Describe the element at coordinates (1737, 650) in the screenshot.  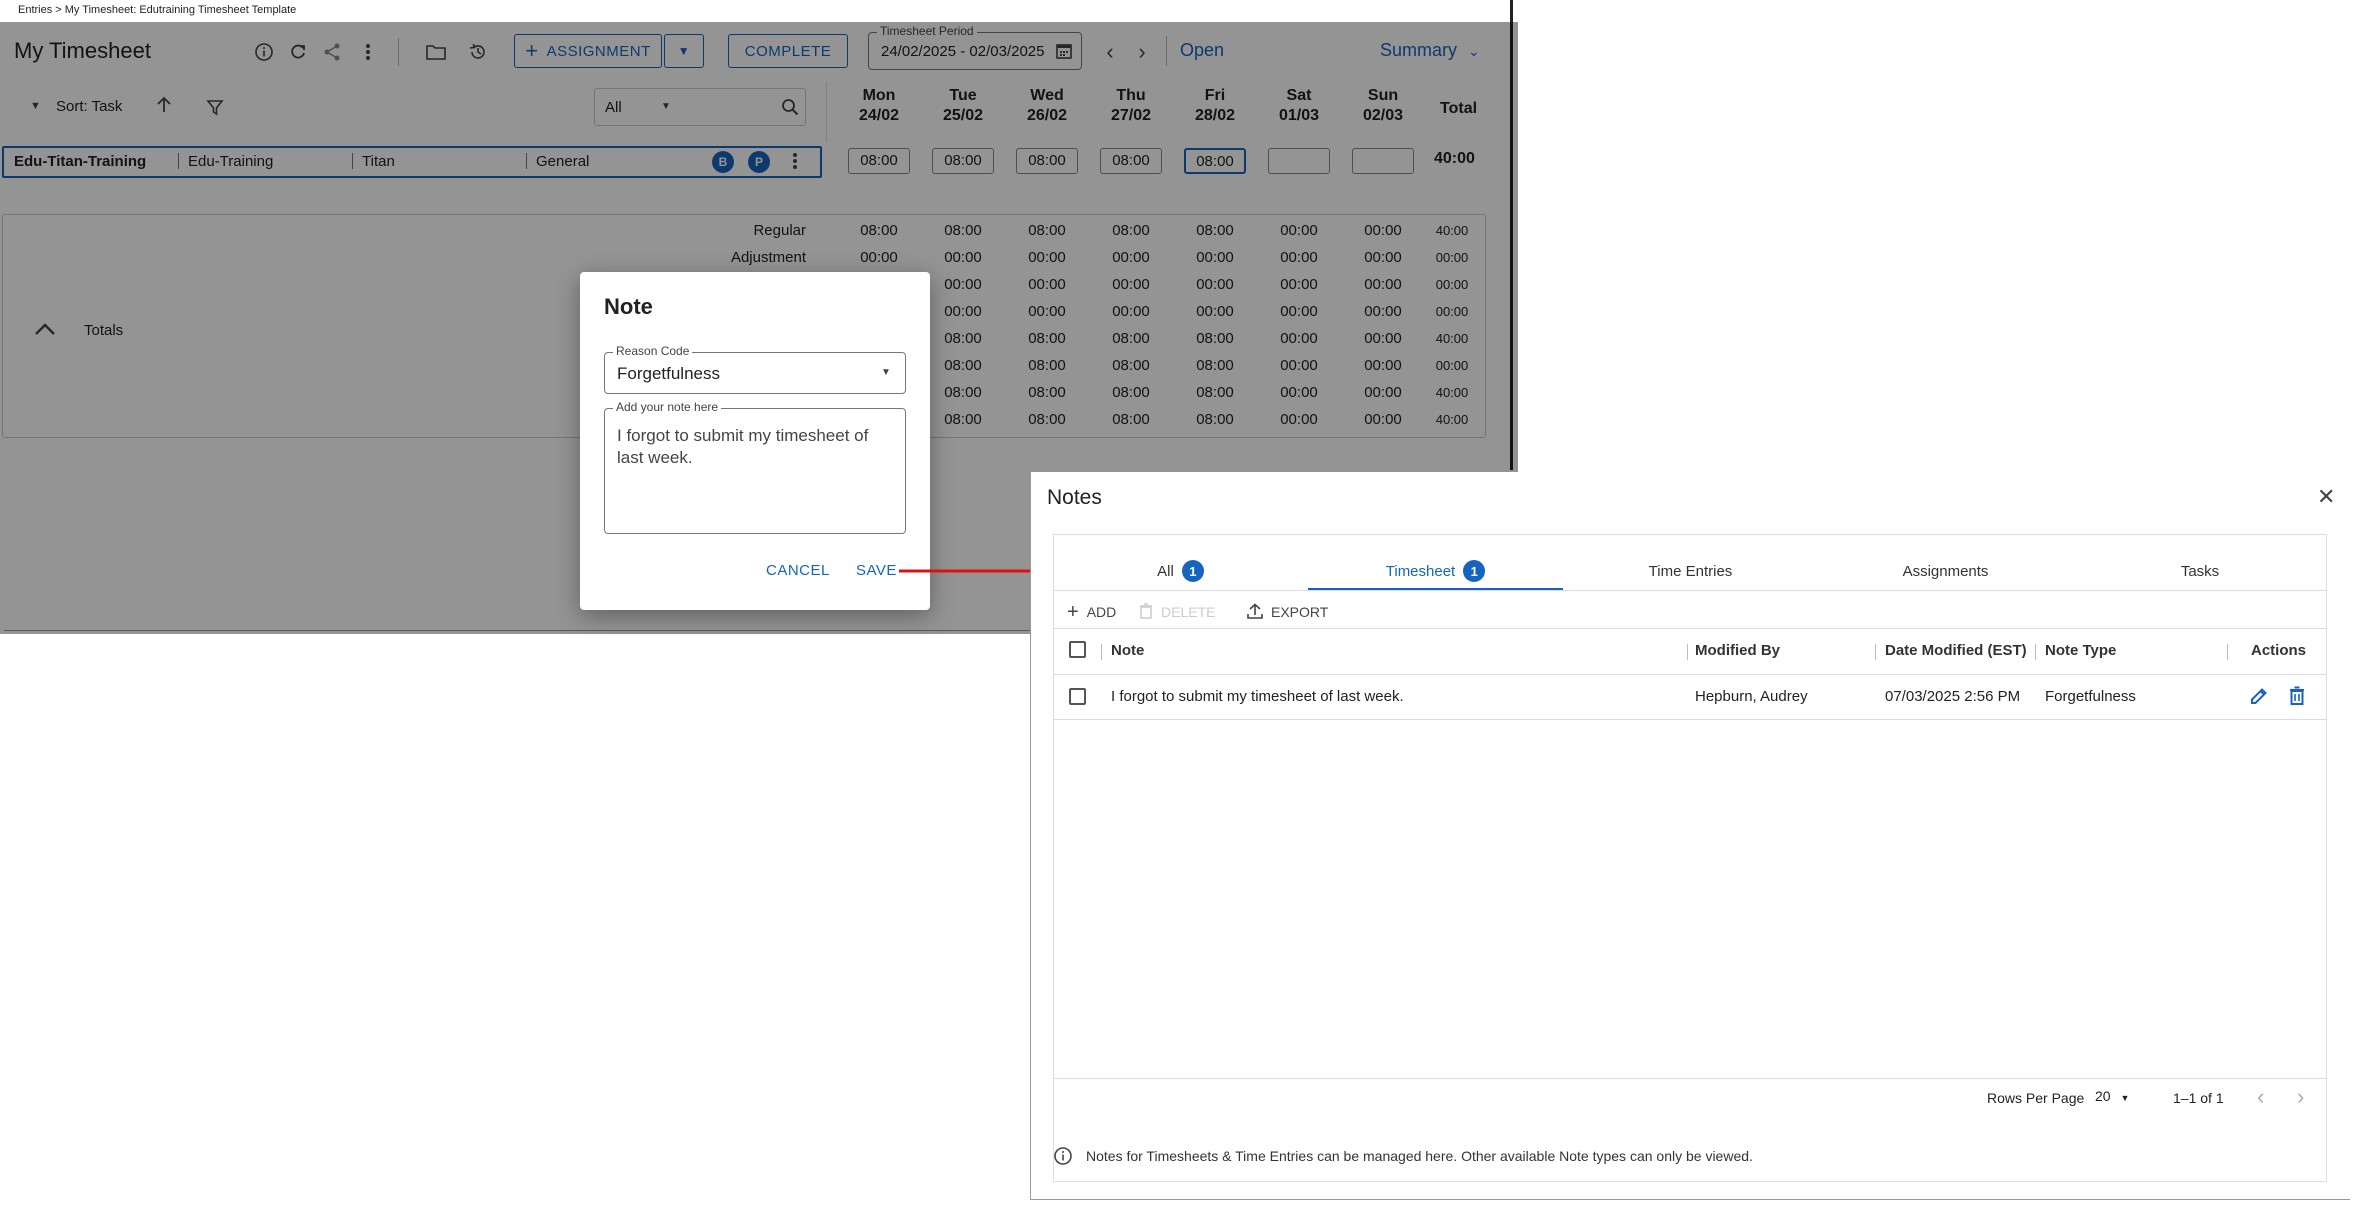
I see `column-header-modified-by: Modified By` at that location.